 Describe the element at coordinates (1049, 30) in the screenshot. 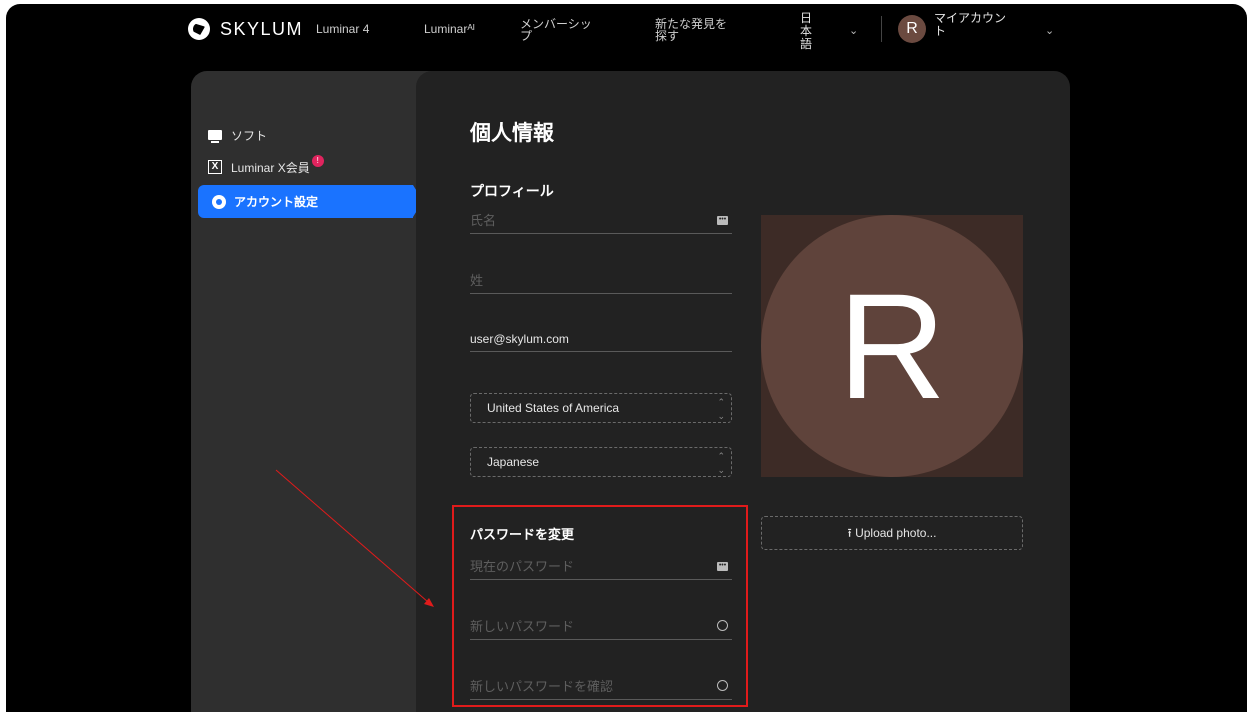

I see `account-chevron-down-icon: ⌄` at that location.